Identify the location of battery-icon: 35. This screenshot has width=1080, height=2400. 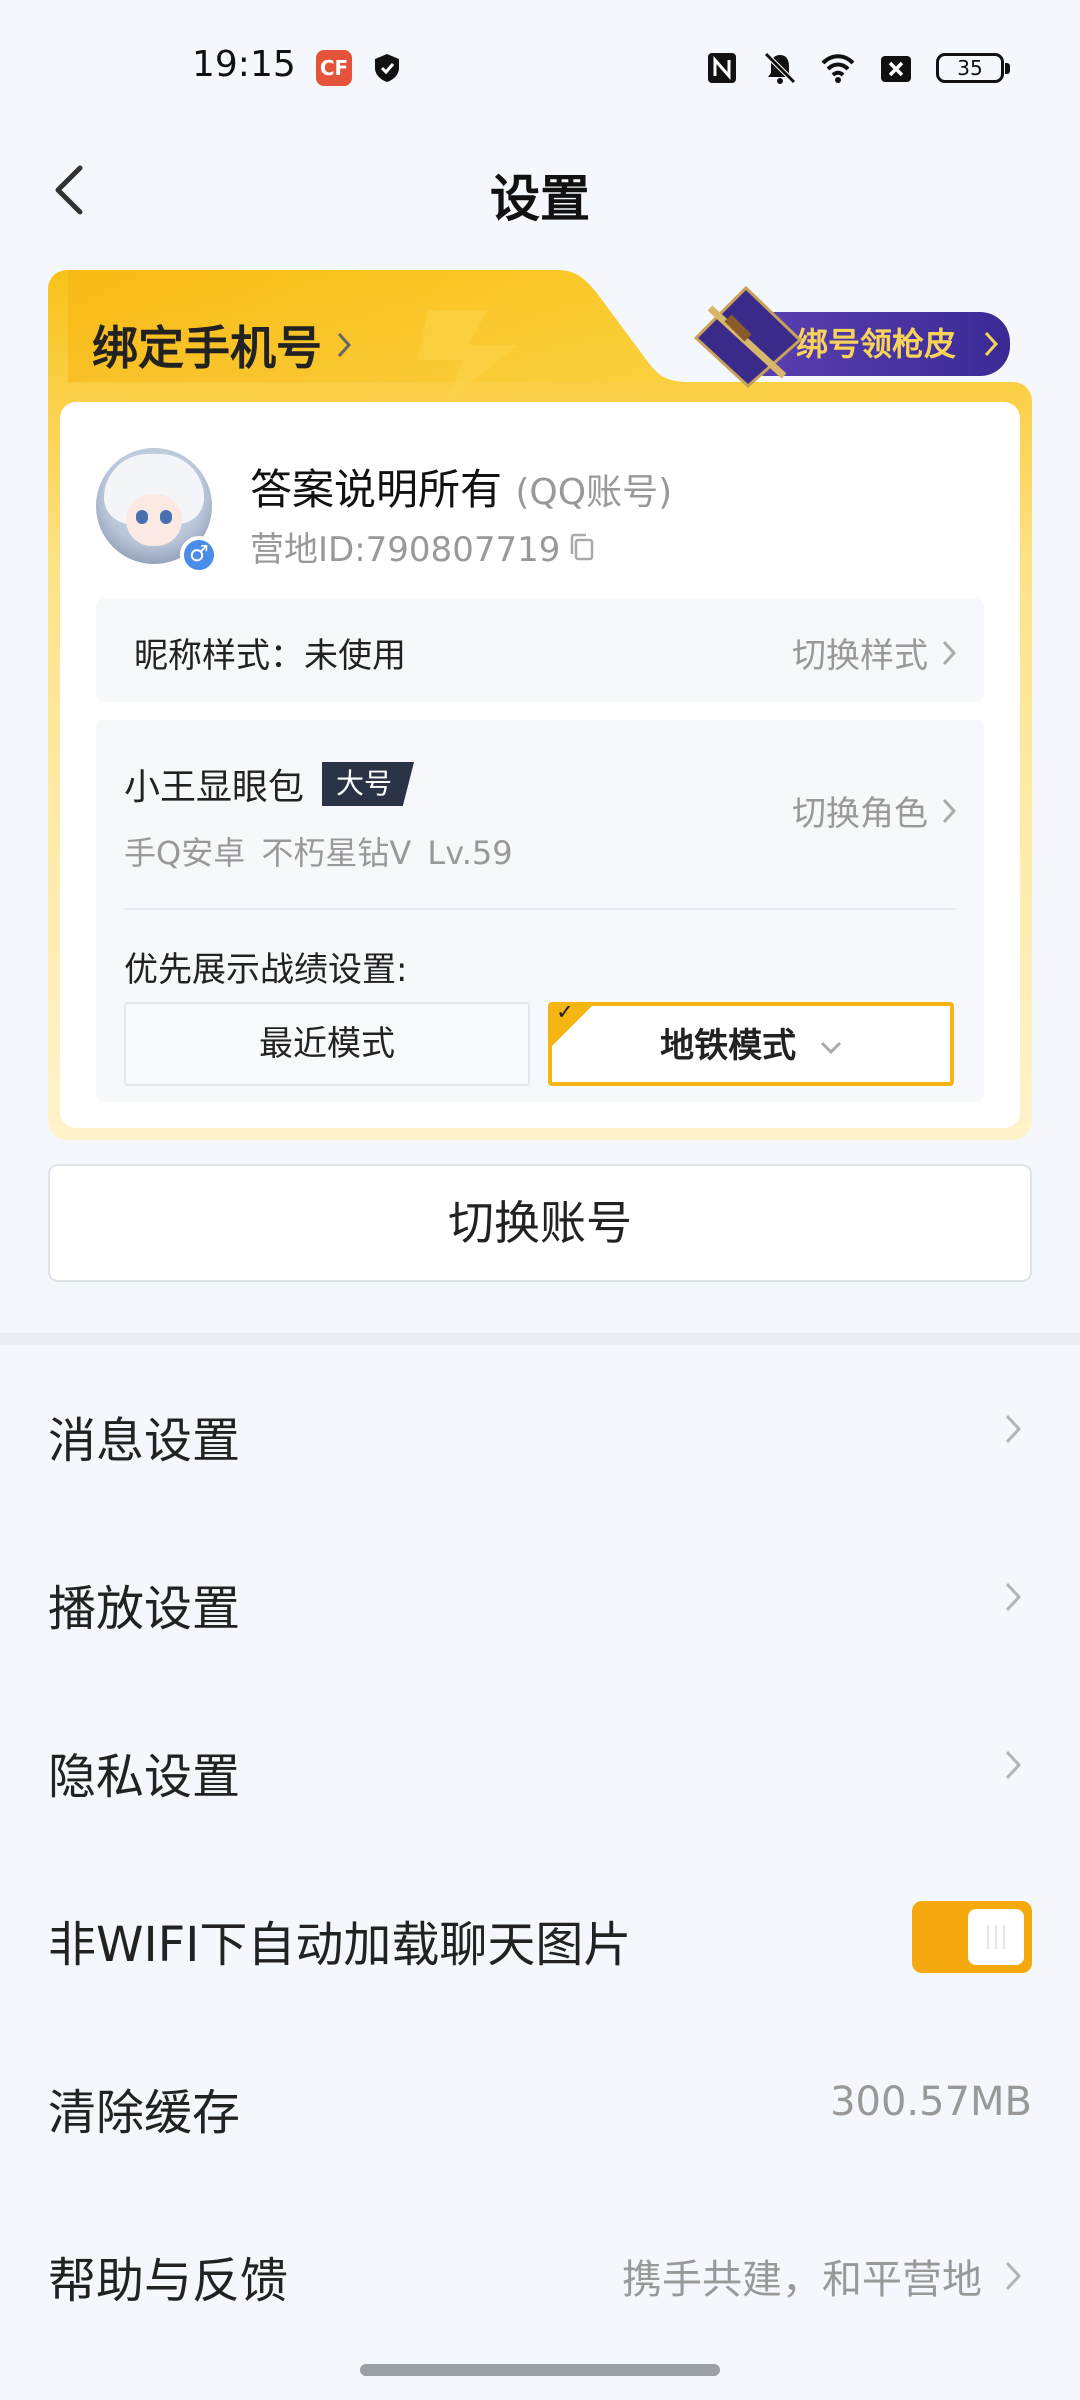
(973, 68).